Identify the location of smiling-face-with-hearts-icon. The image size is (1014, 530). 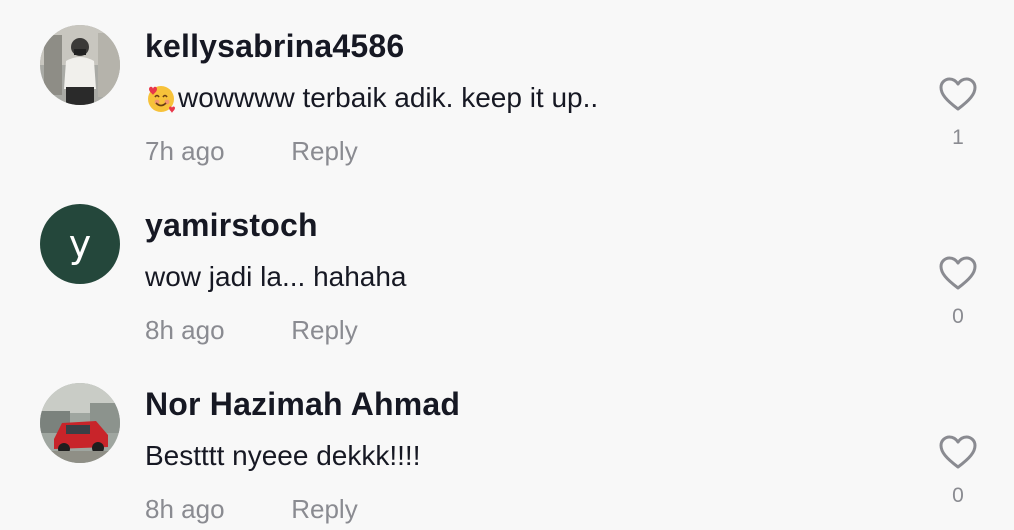
(161, 98).